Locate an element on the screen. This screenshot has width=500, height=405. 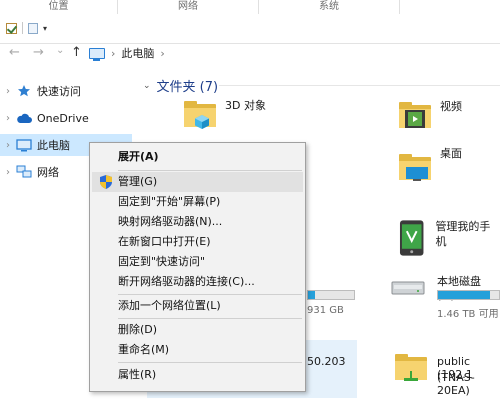
folders-section-header: ⌄ 文件夹 (7) is located at coordinates (180, 85).